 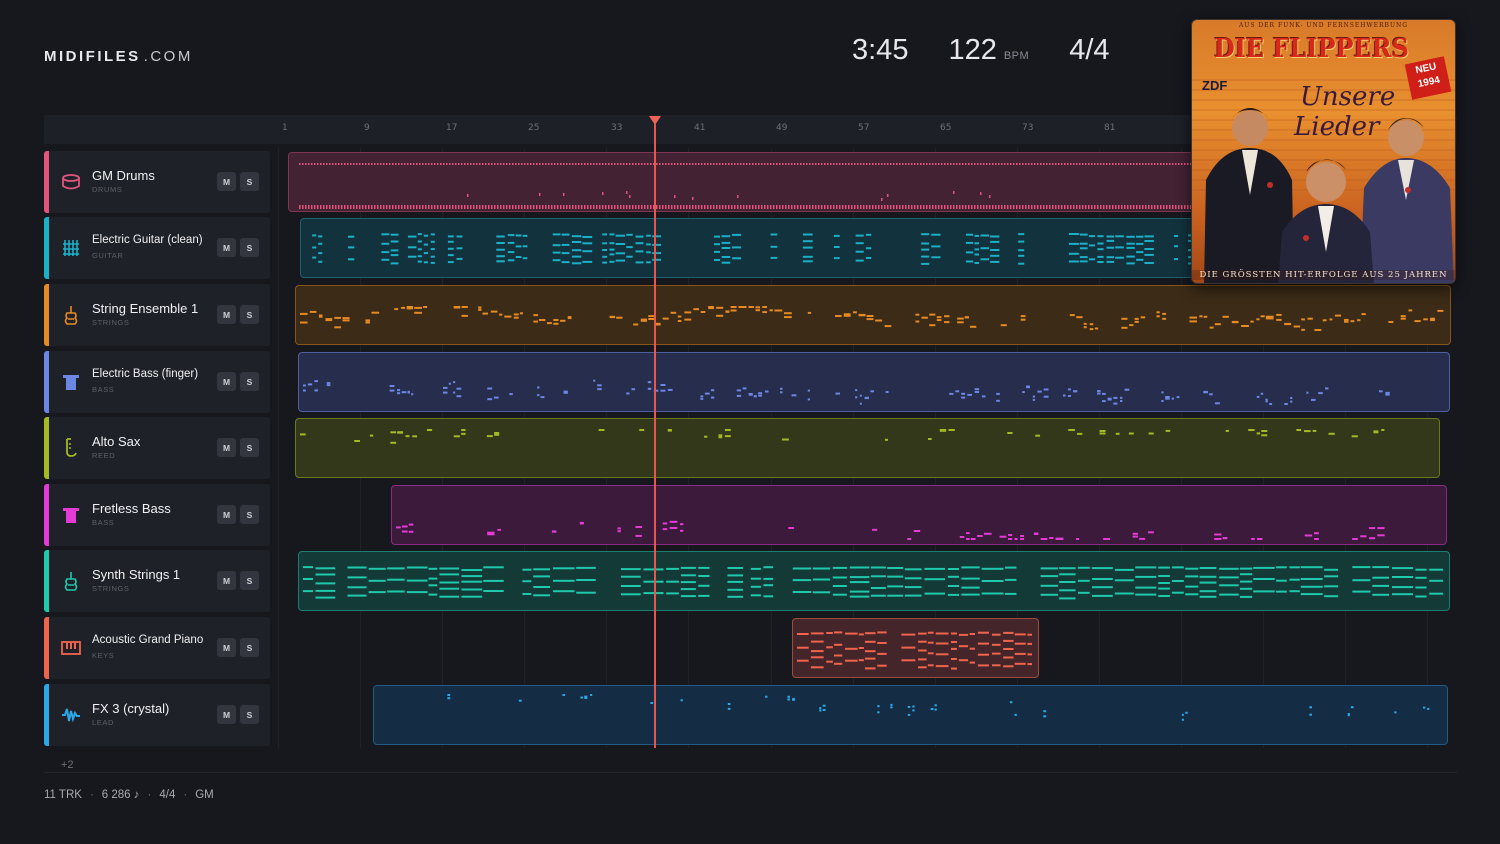 I want to click on track-header-fretless-bass: Fretless Bass BASS M S, so click(x=157, y=515).